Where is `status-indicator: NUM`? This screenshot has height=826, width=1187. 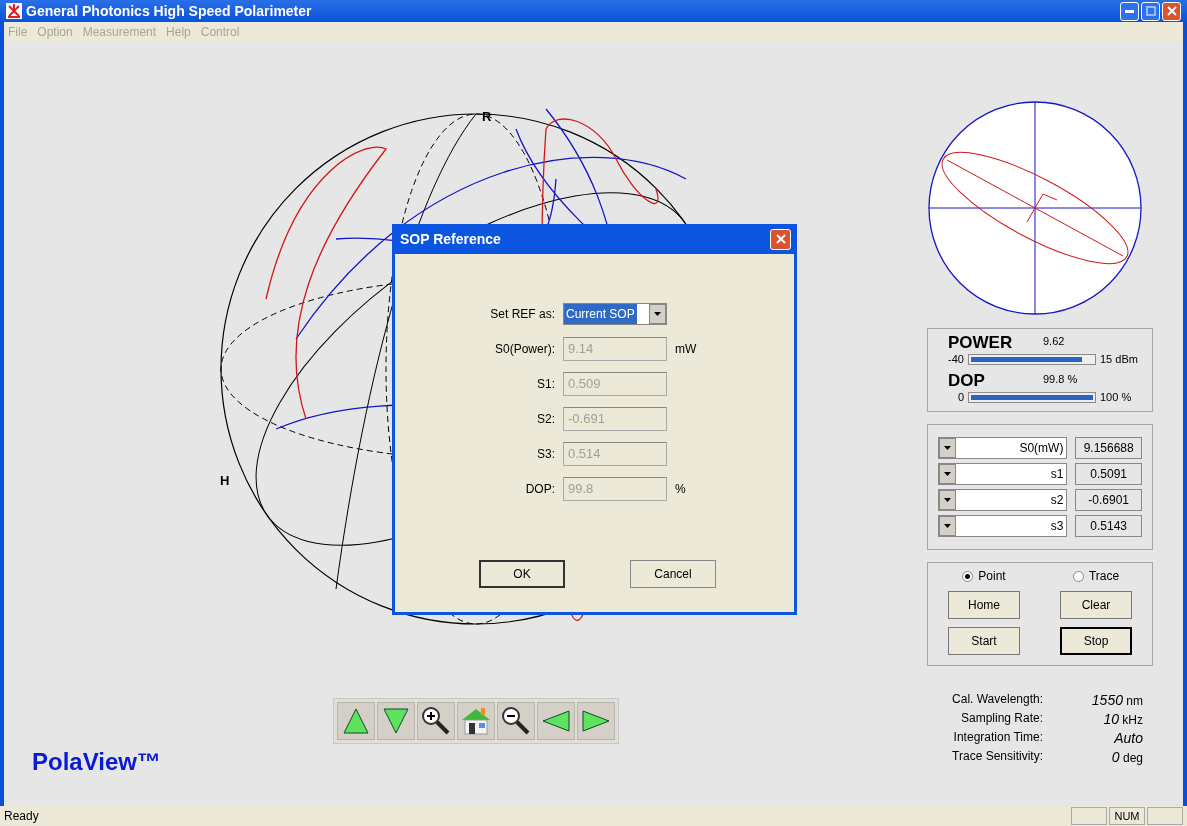
status-indicator: NUM is located at coordinates (1127, 816).